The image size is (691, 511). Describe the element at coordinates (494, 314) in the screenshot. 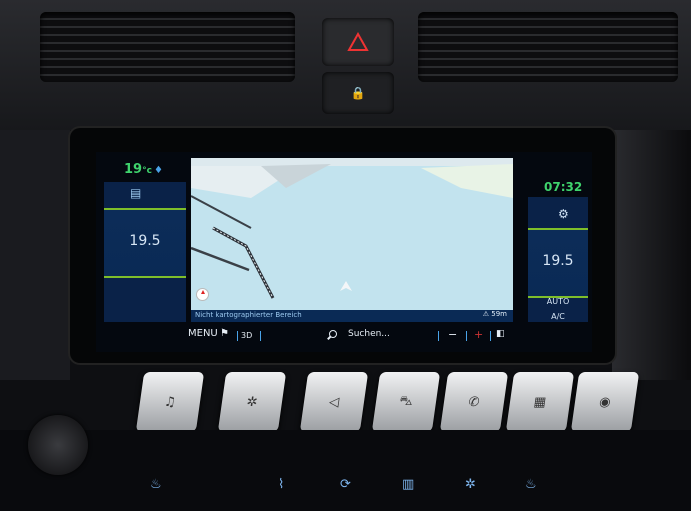

I see `distance-readout: ⚠ 59m` at that location.